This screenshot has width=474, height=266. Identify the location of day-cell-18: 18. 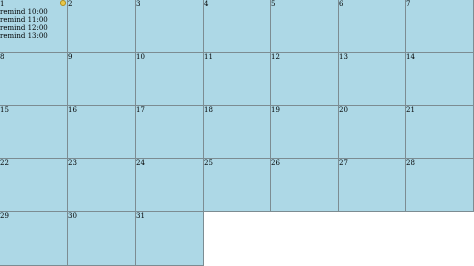
(237, 132).